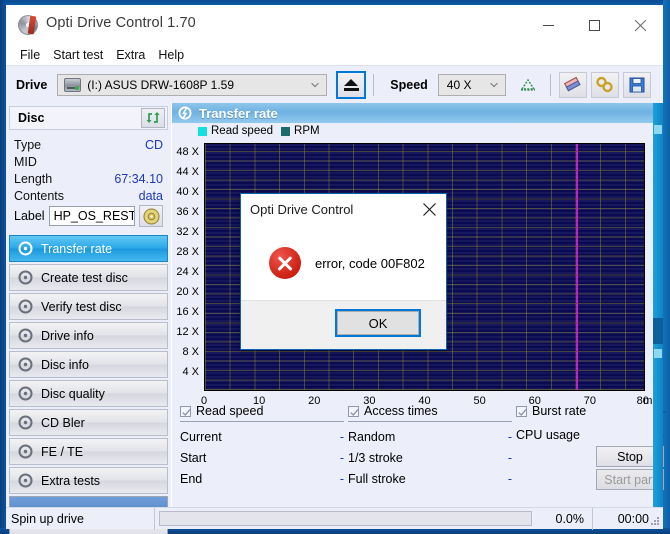 Image resolution: width=670 pixels, height=534 pixels. I want to click on resize-grip-icon, so click(655, 521).